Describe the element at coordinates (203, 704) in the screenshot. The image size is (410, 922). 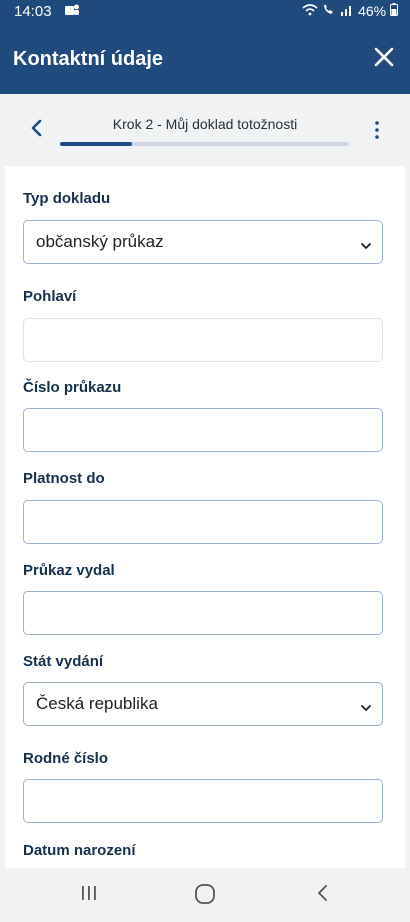
I see `issuing-country-select: Česká republika` at that location.